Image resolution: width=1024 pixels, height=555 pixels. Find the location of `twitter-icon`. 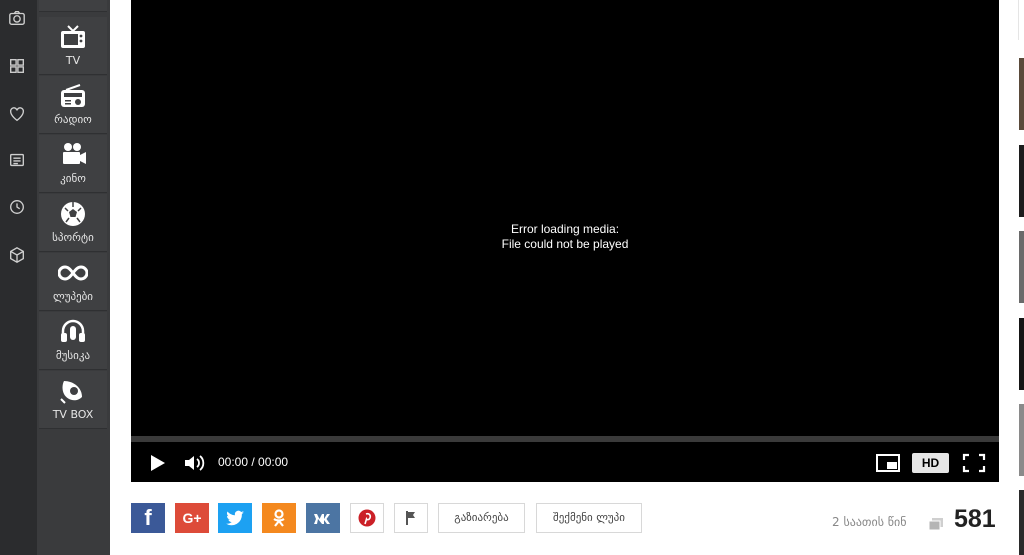

twitter-icon is located at coordinates (235, 518).